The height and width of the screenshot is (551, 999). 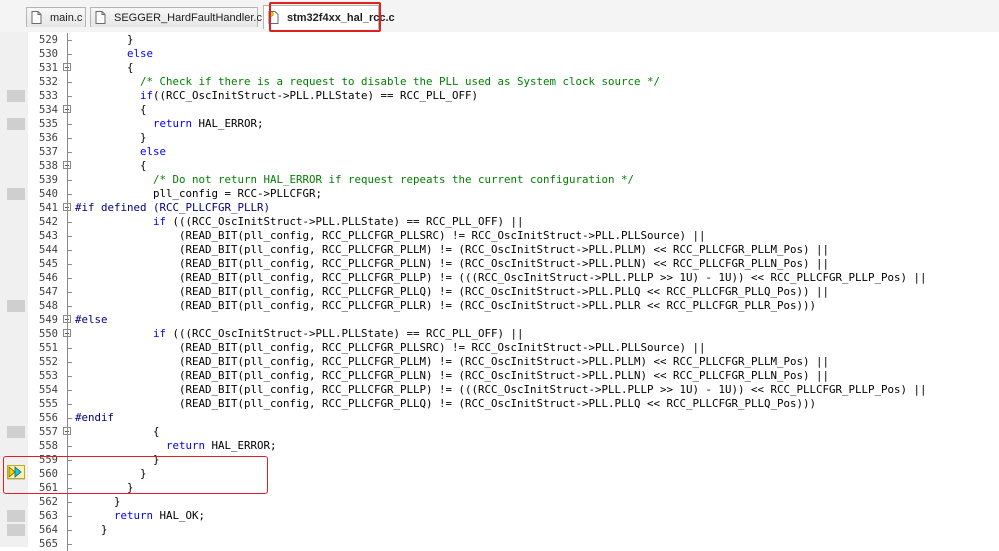 I want to click on line-number: 534, so click(x=48, y=110).